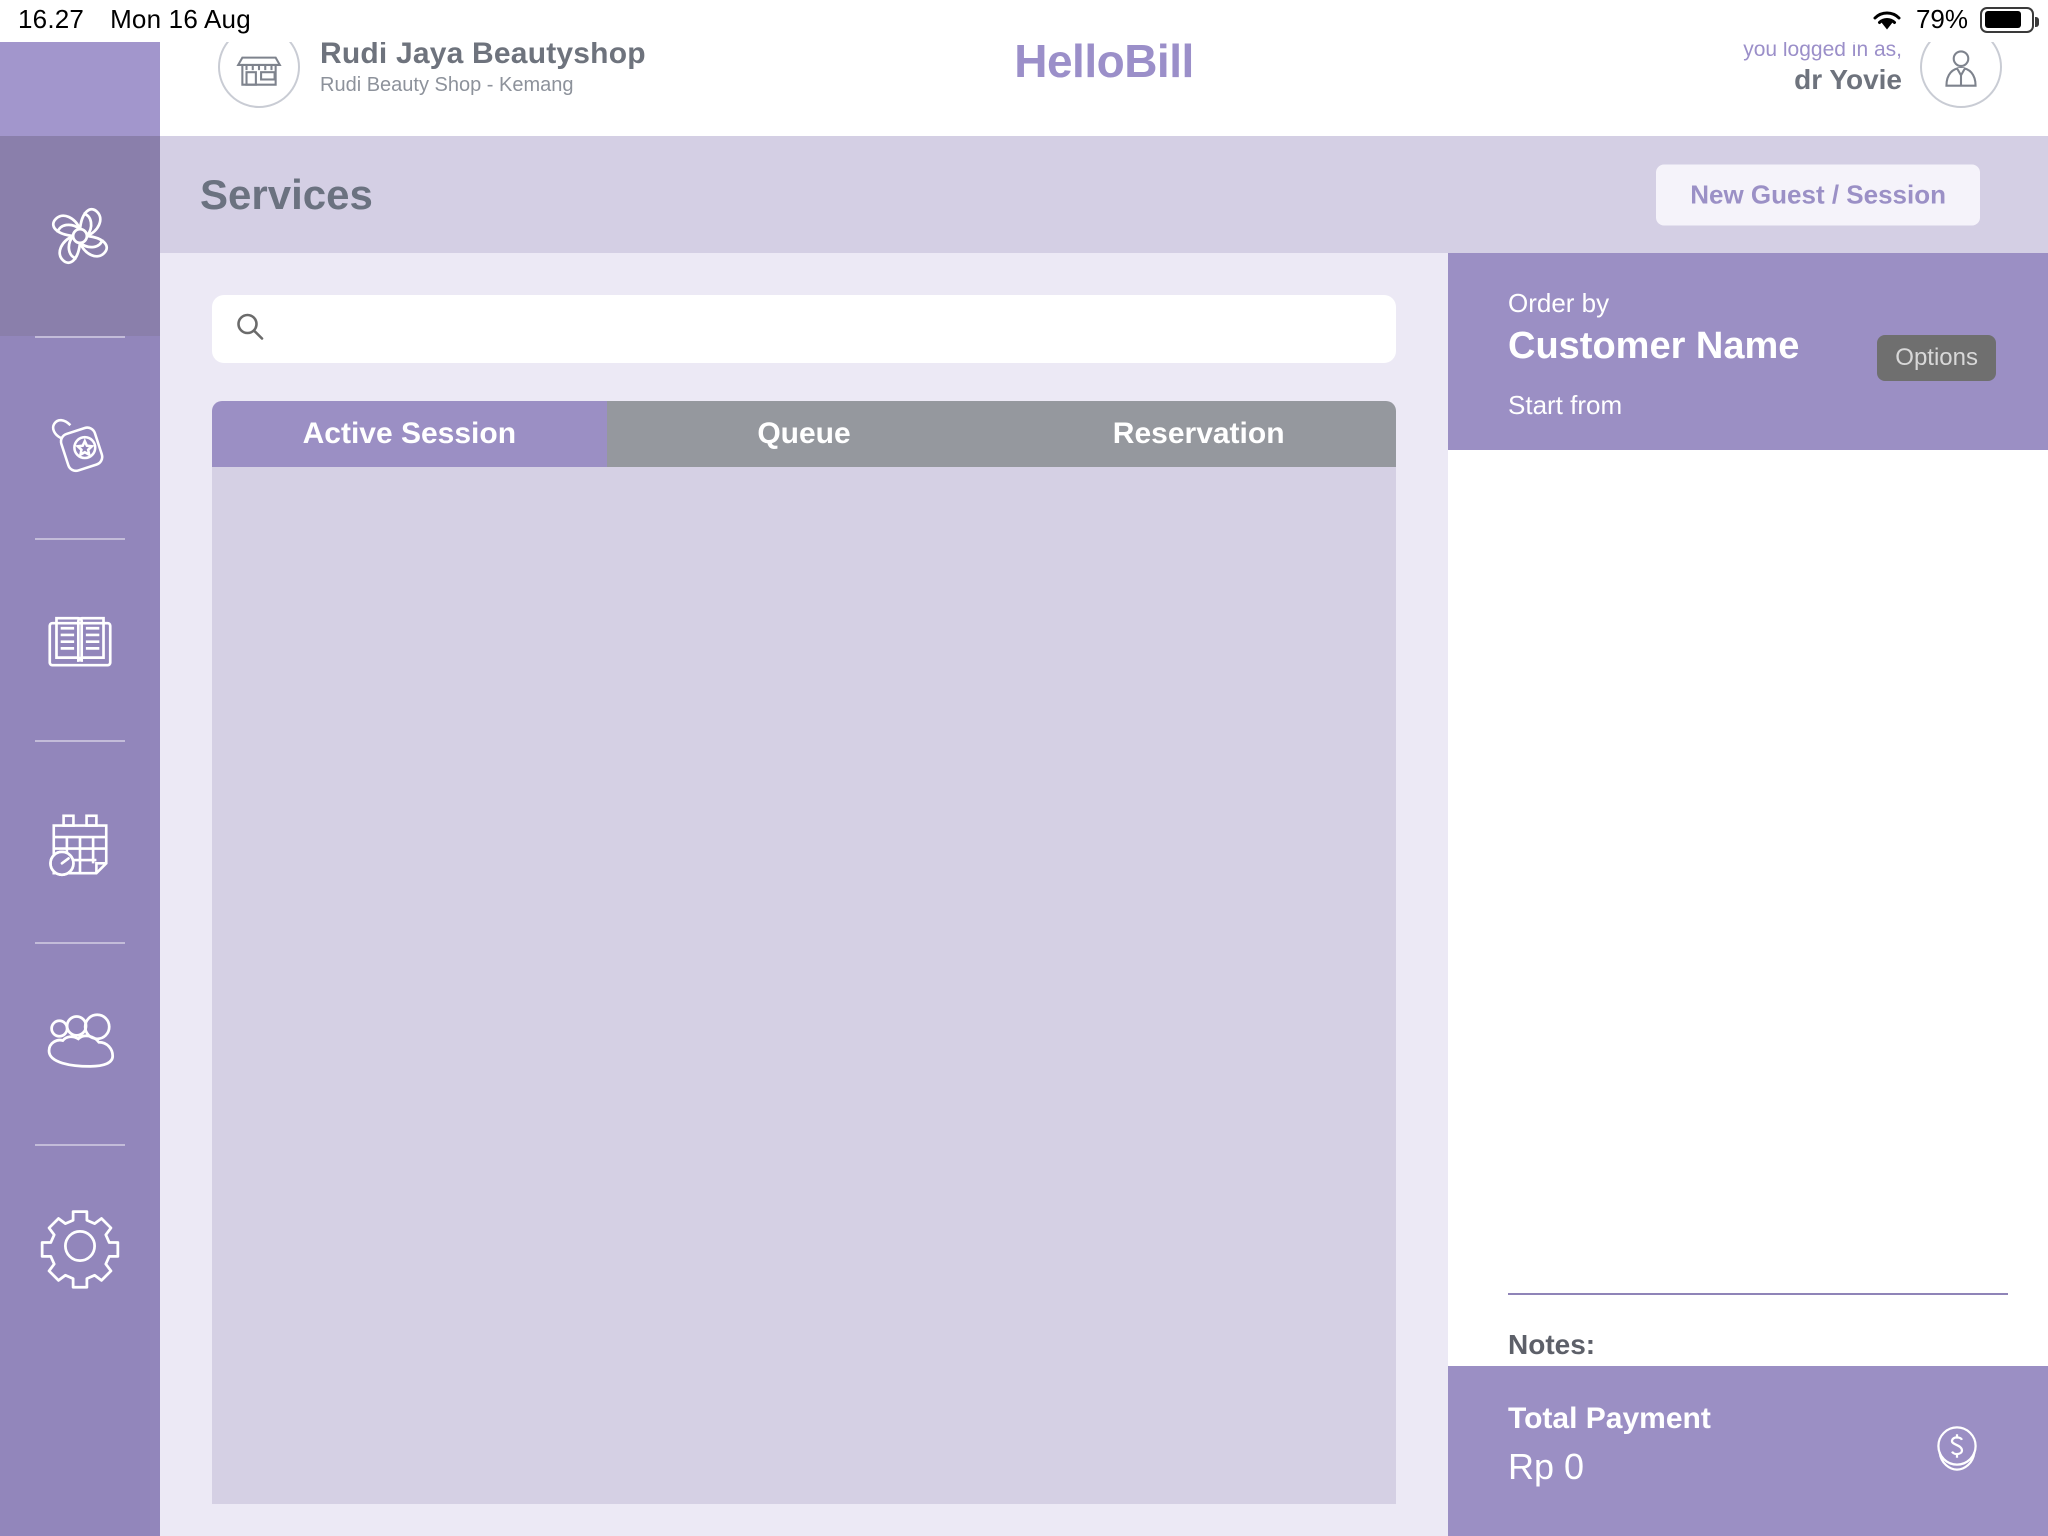  What do you see at coordinates (831, 329) in the screenshot?
I see `search-input` at bounding box center [831, 329].